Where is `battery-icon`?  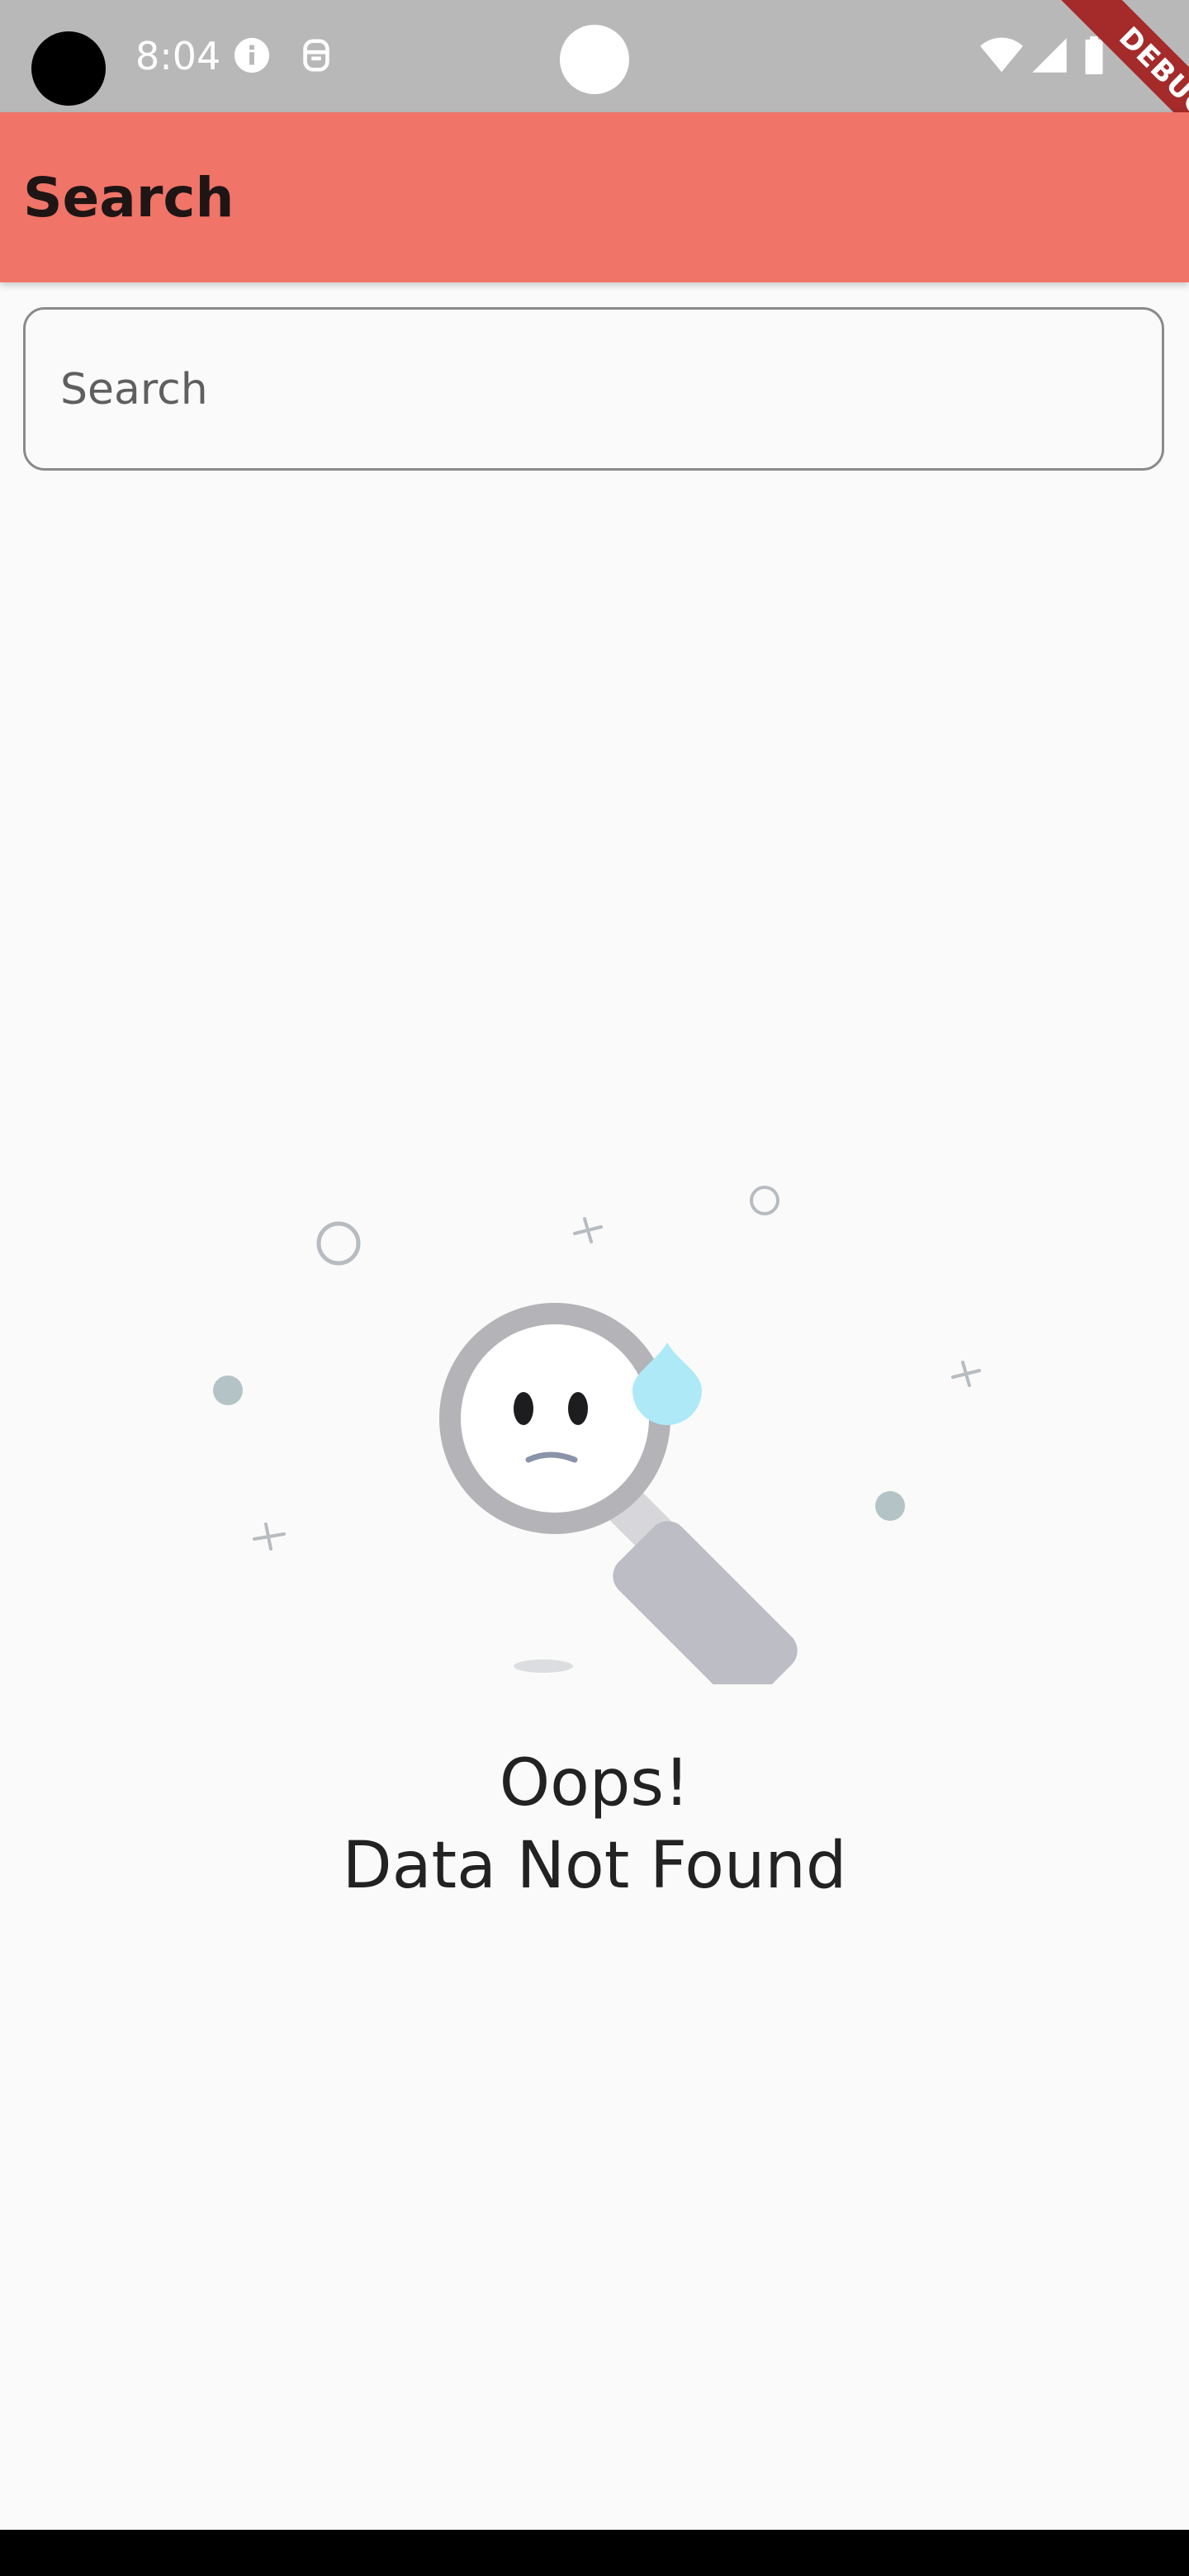 battery-icon is located at coordinates (1094, 55).